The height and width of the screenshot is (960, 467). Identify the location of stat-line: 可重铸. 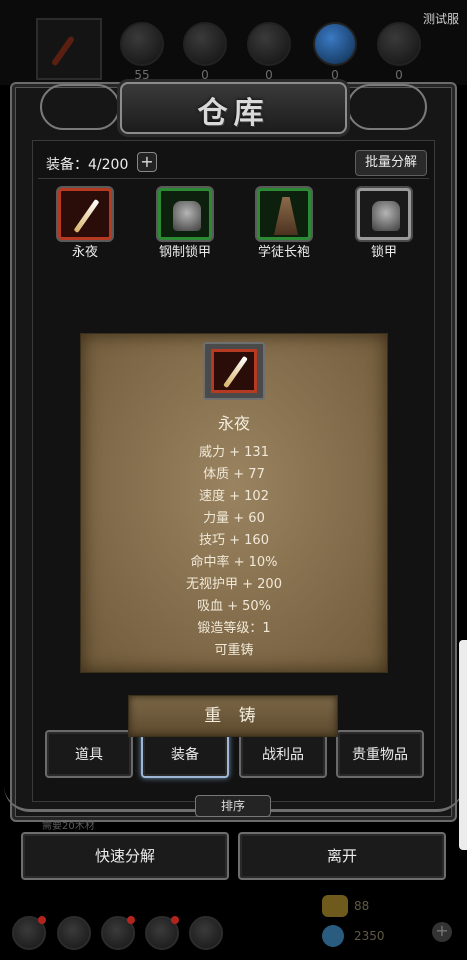
(234, 650).